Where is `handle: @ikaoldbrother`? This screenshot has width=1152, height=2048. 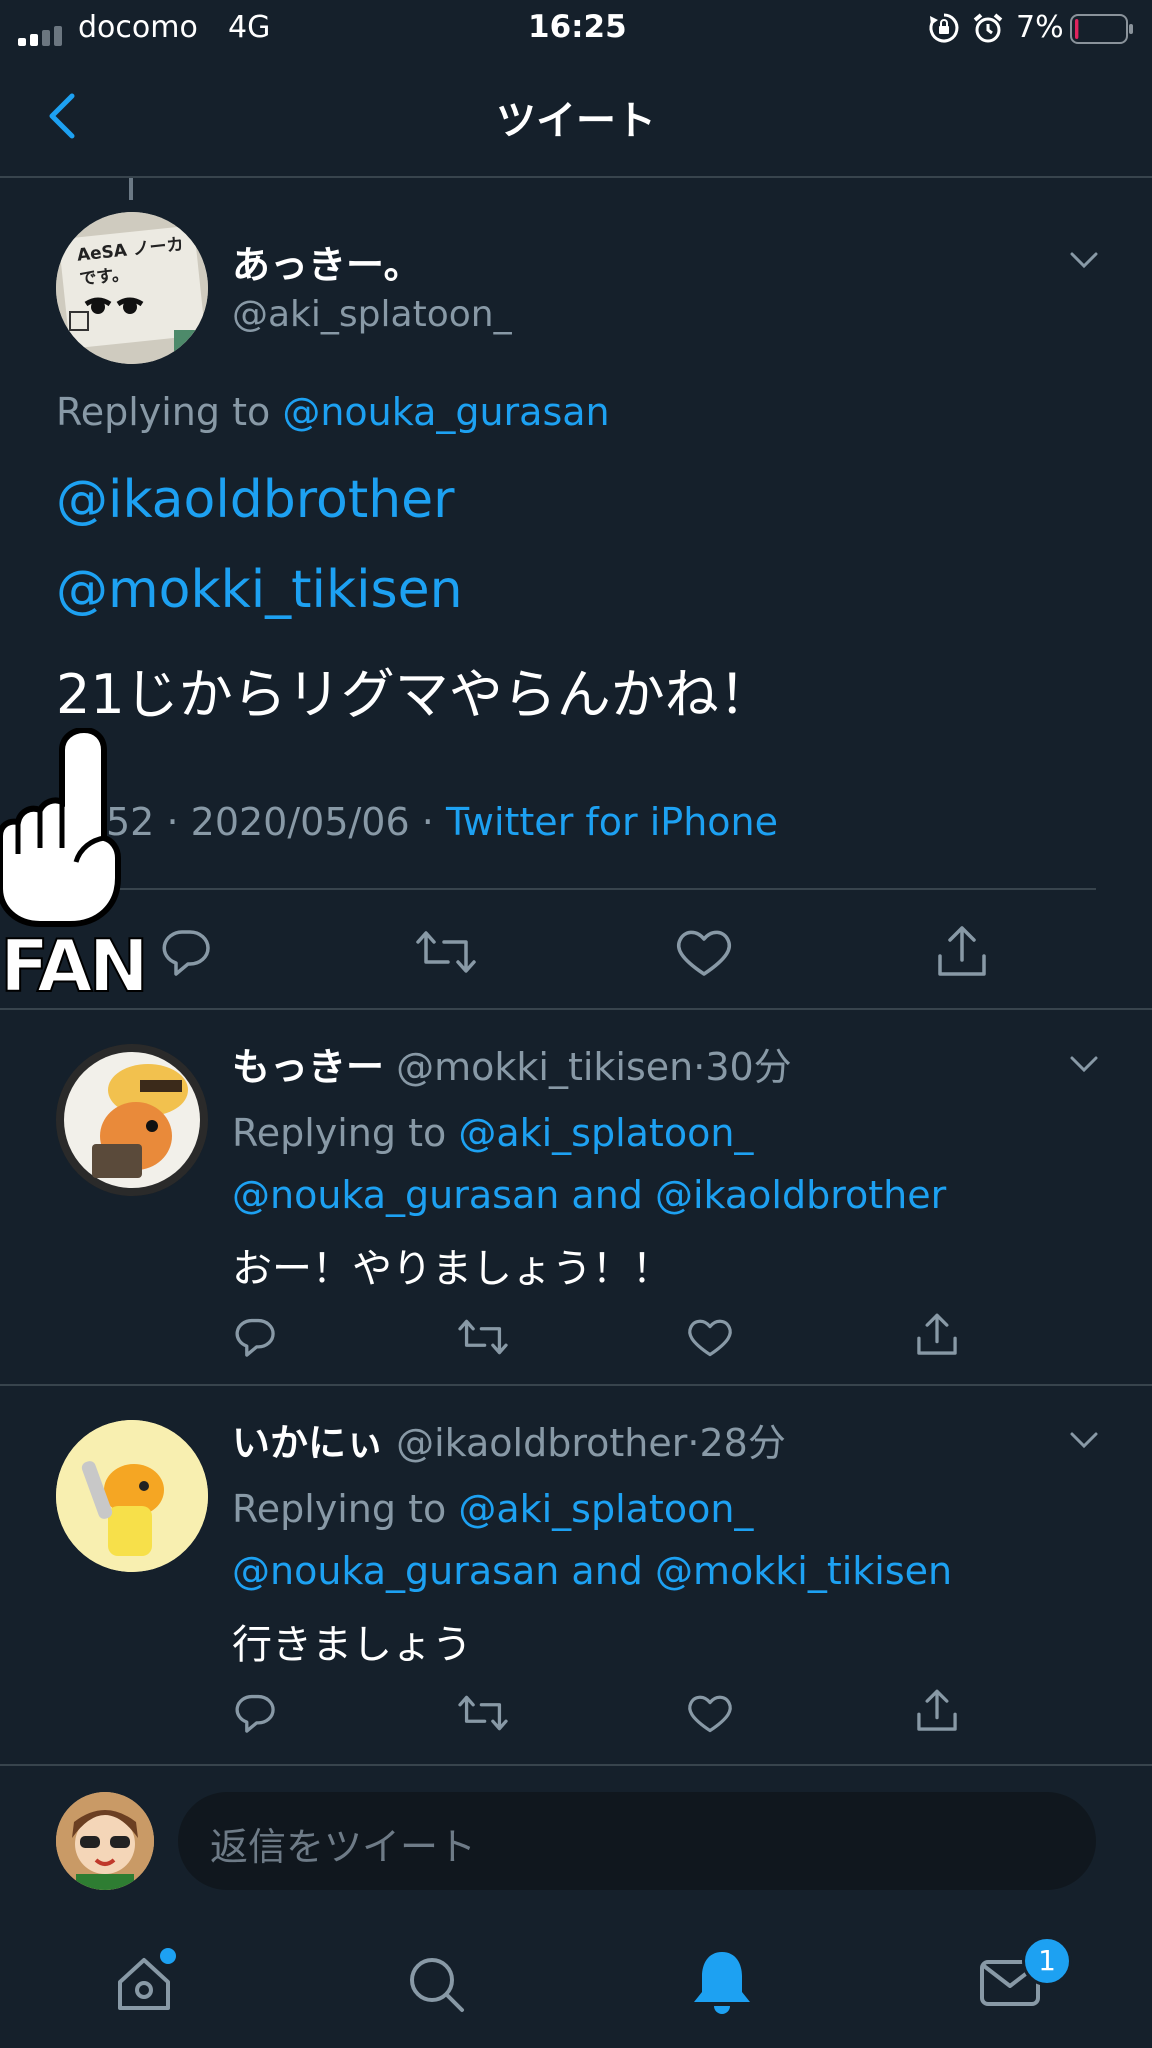 handle: @ikaoldbrother is located at coordinates (541, 1443).